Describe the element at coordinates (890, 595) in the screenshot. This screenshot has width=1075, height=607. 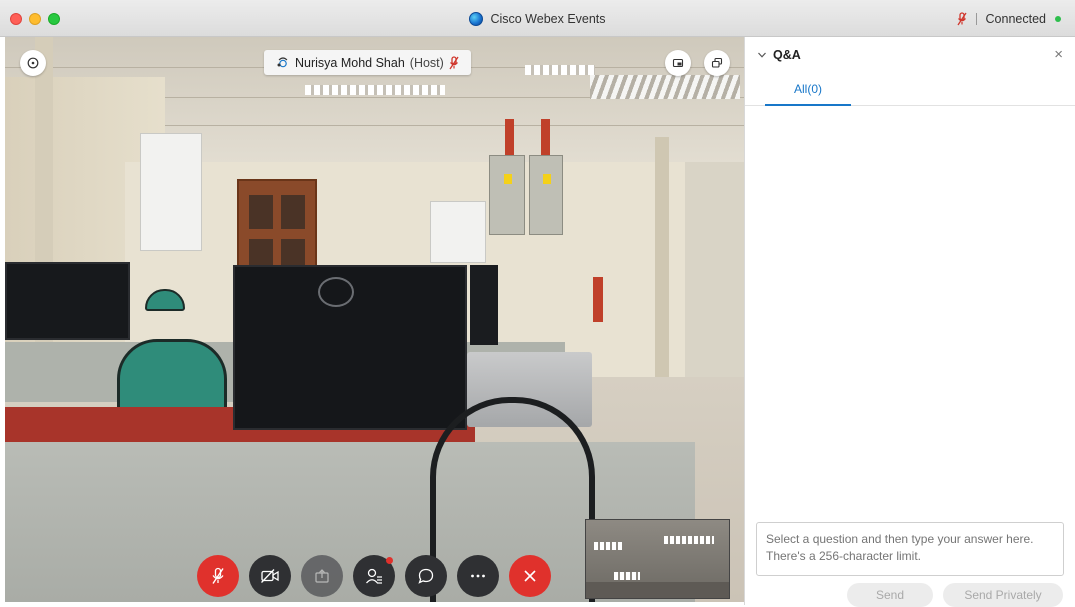
I see `send-button: Send` at that location.